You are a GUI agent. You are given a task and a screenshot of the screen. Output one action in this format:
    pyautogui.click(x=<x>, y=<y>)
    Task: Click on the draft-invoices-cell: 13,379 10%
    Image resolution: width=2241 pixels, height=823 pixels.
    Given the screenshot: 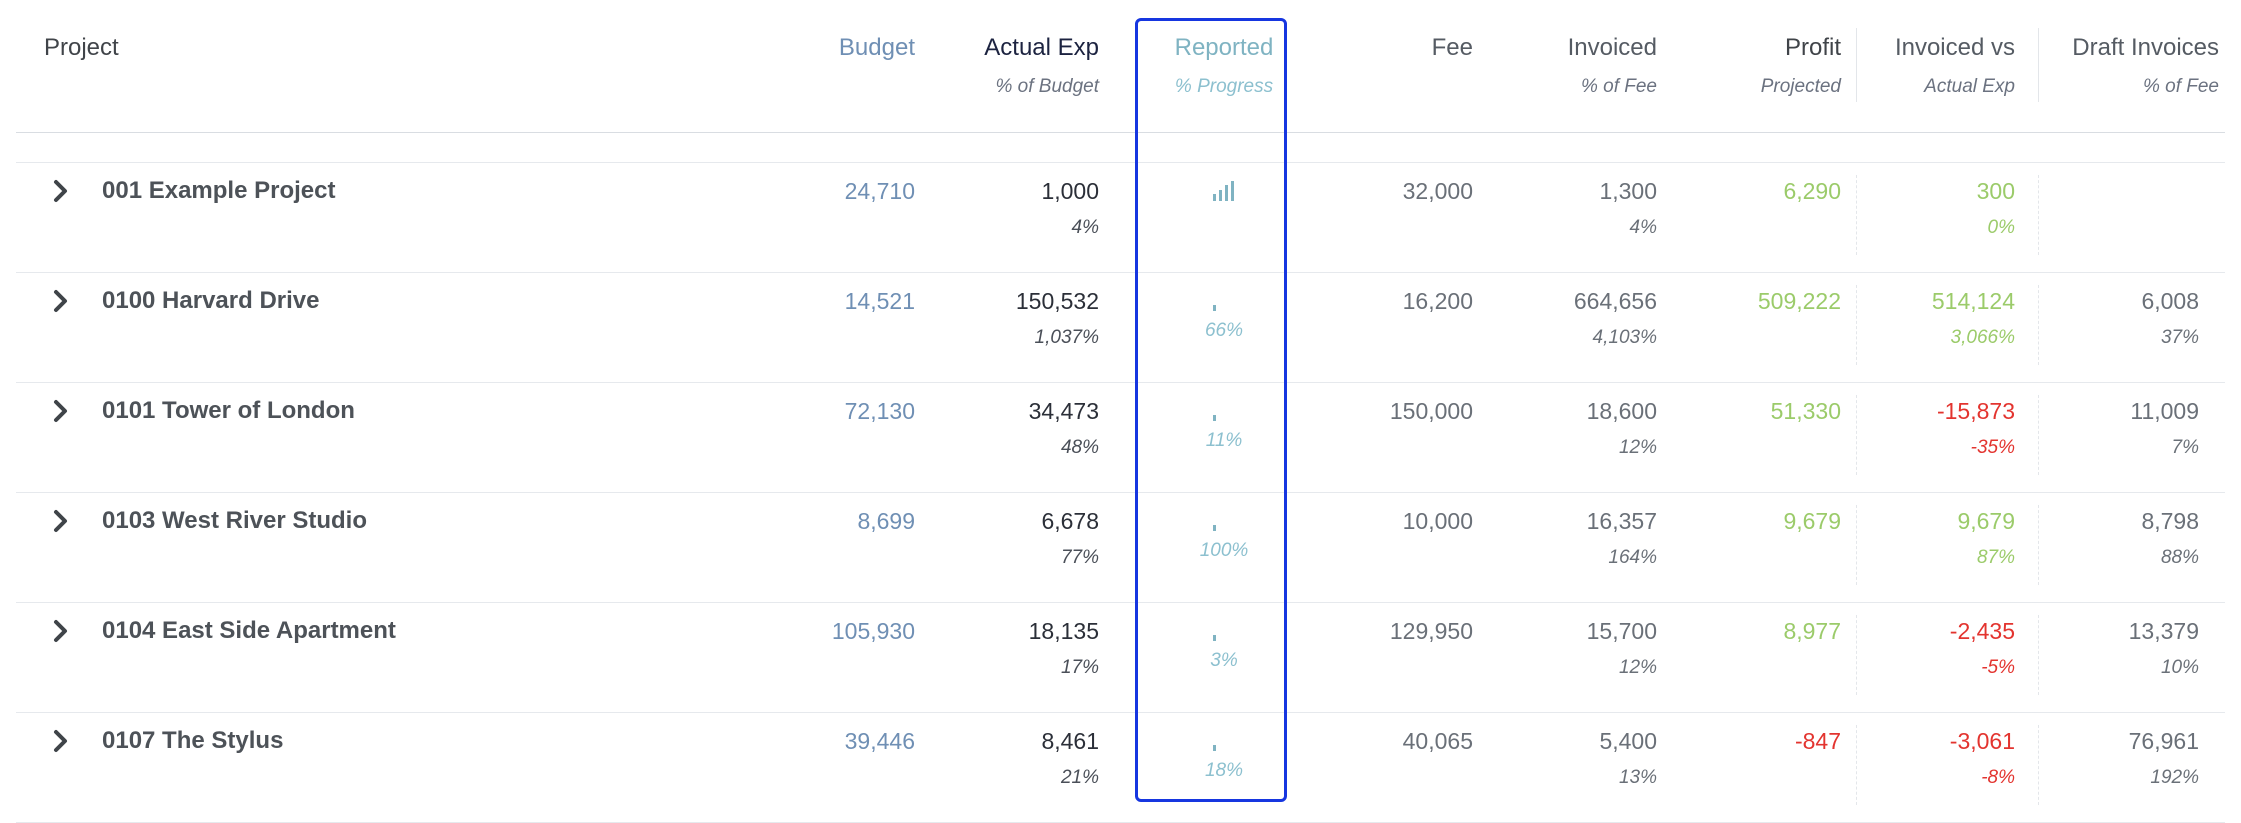 What is the action you would take?
    pyautogui.click(x=2164, y=642)
    